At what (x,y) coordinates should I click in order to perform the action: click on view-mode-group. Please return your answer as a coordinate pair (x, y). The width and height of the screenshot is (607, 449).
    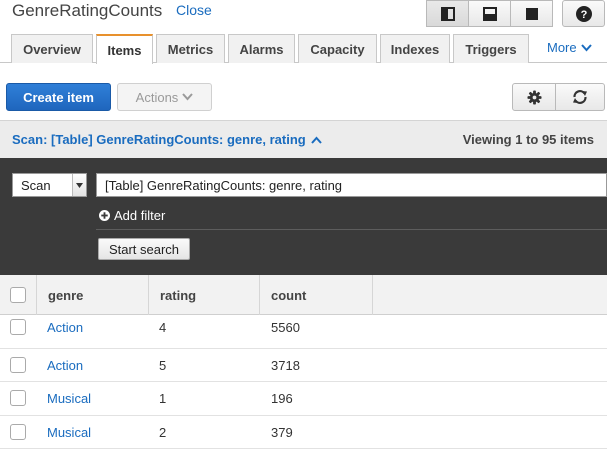
    Looking at the image, I should click on (489, 13).